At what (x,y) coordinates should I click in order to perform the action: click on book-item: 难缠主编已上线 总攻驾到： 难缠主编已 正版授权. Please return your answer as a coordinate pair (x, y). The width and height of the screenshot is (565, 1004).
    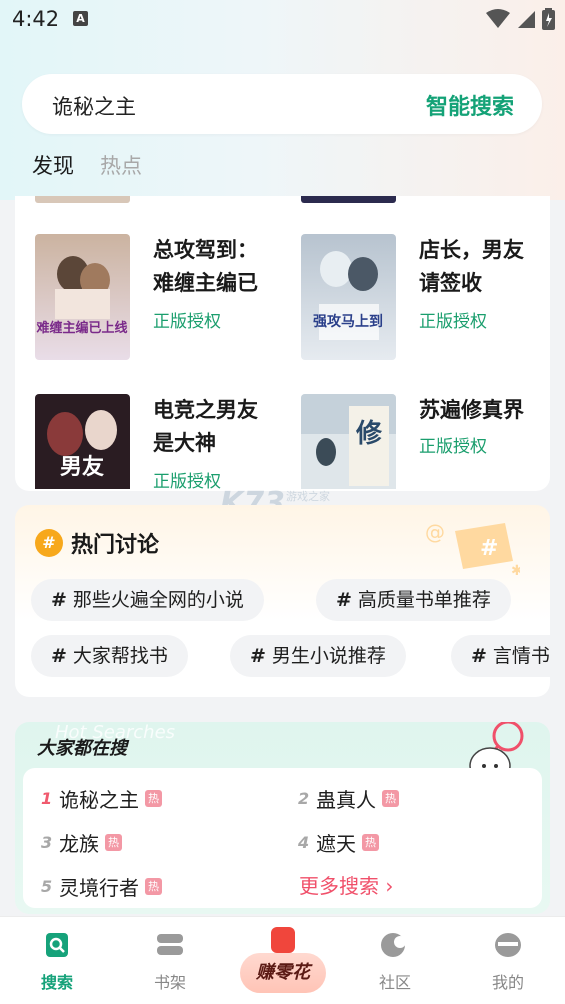
    Looking at the image, I should click on (165, 299).